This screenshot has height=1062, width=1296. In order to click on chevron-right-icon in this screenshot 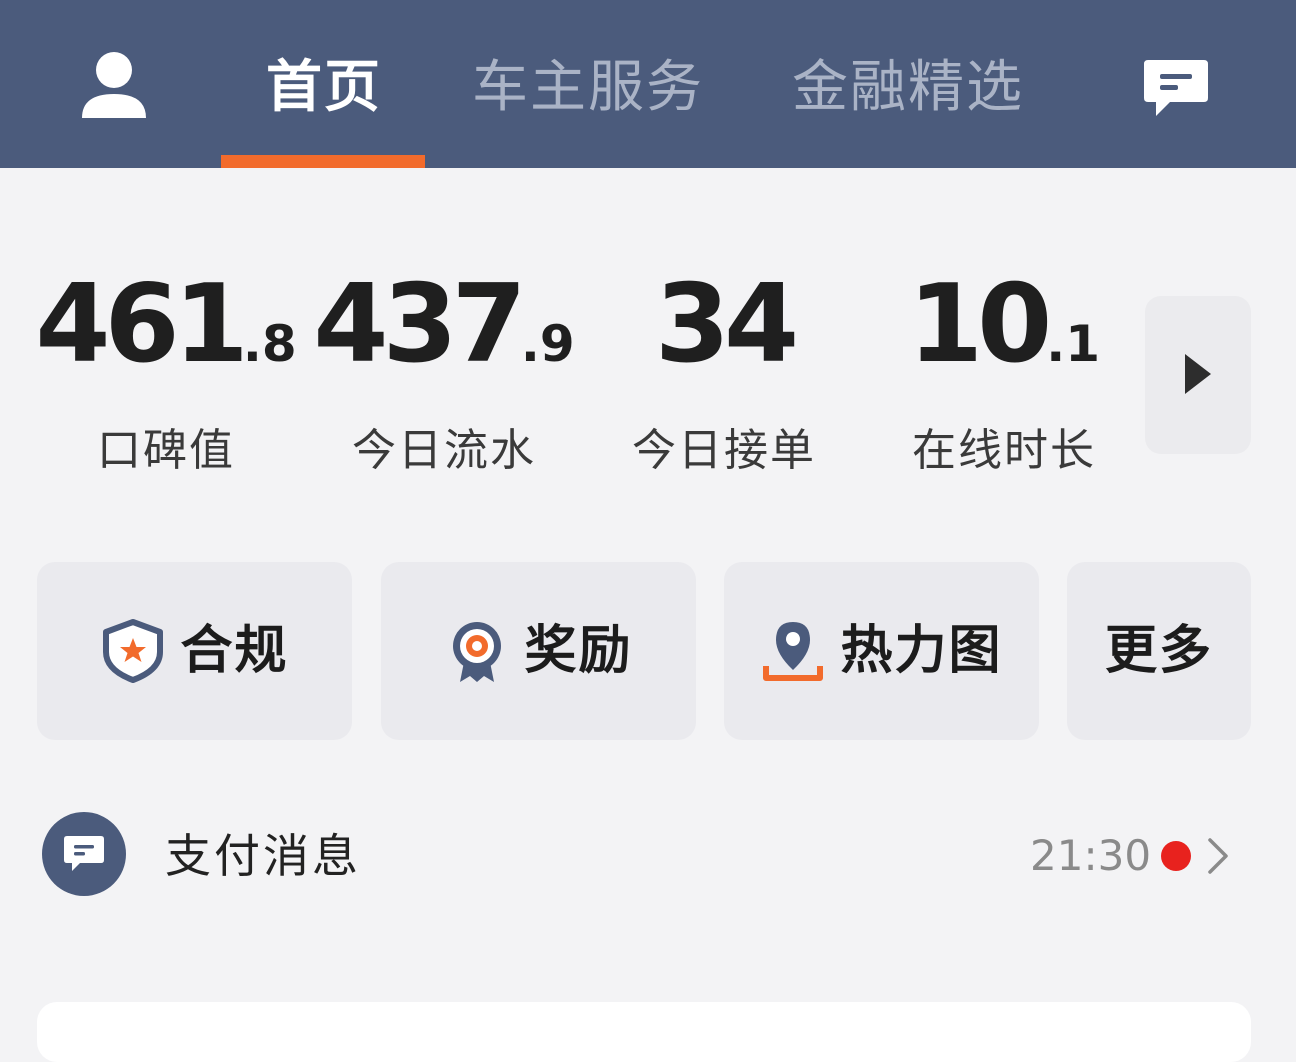, I will do `click(1218, 856)`.